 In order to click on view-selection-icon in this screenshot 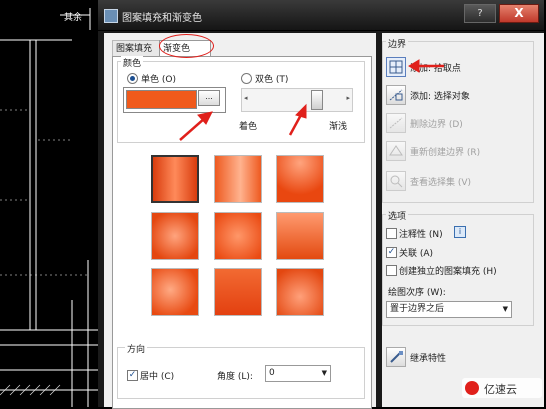, I will do `click(396, 181)`.